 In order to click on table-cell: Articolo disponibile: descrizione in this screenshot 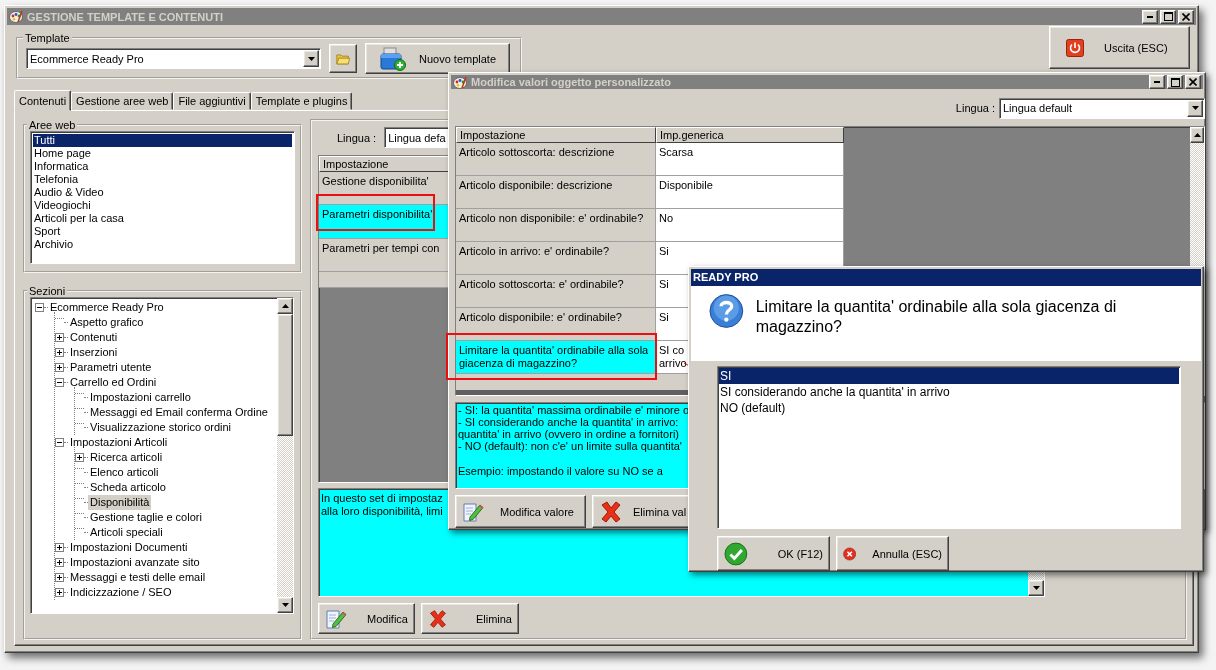, I will do `click(556, 192)`.